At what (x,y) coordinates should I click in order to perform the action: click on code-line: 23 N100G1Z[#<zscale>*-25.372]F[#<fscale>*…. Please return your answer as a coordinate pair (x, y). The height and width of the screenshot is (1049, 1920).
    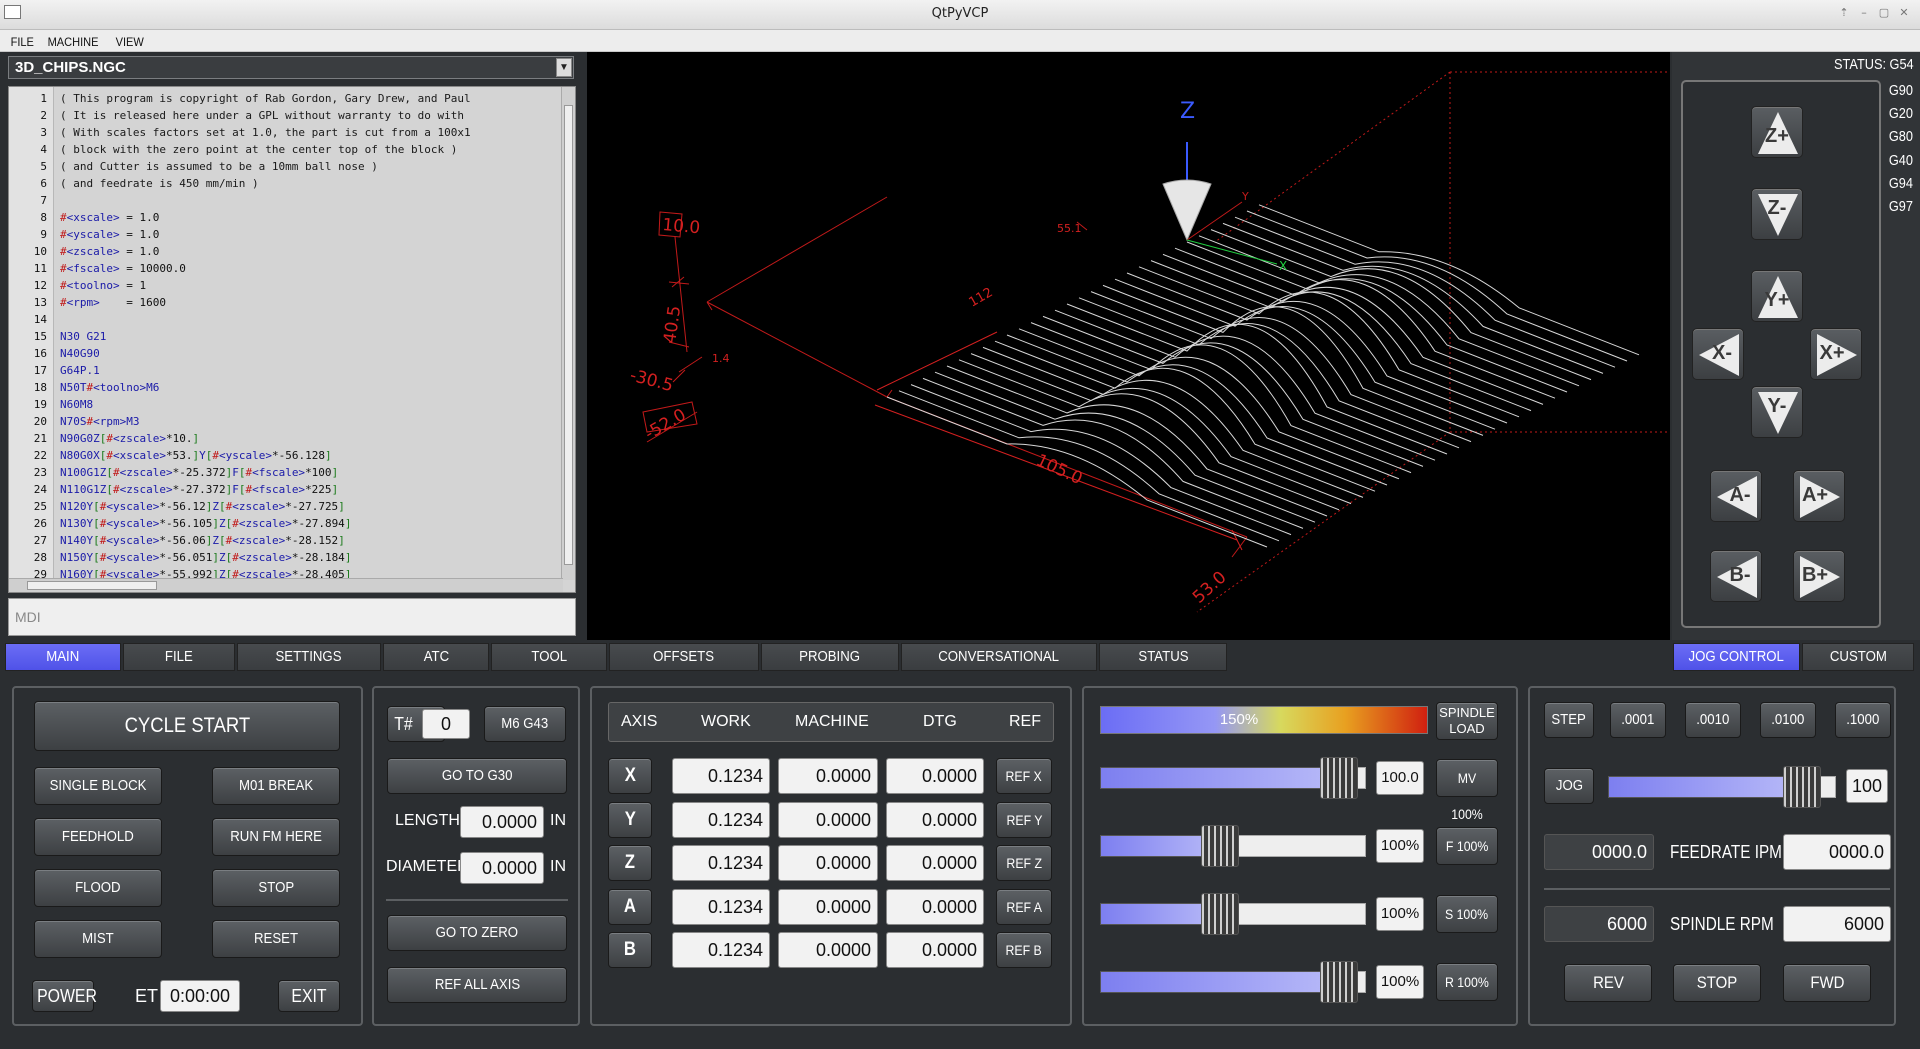
    Looking at the image, I should click on (292, 472).